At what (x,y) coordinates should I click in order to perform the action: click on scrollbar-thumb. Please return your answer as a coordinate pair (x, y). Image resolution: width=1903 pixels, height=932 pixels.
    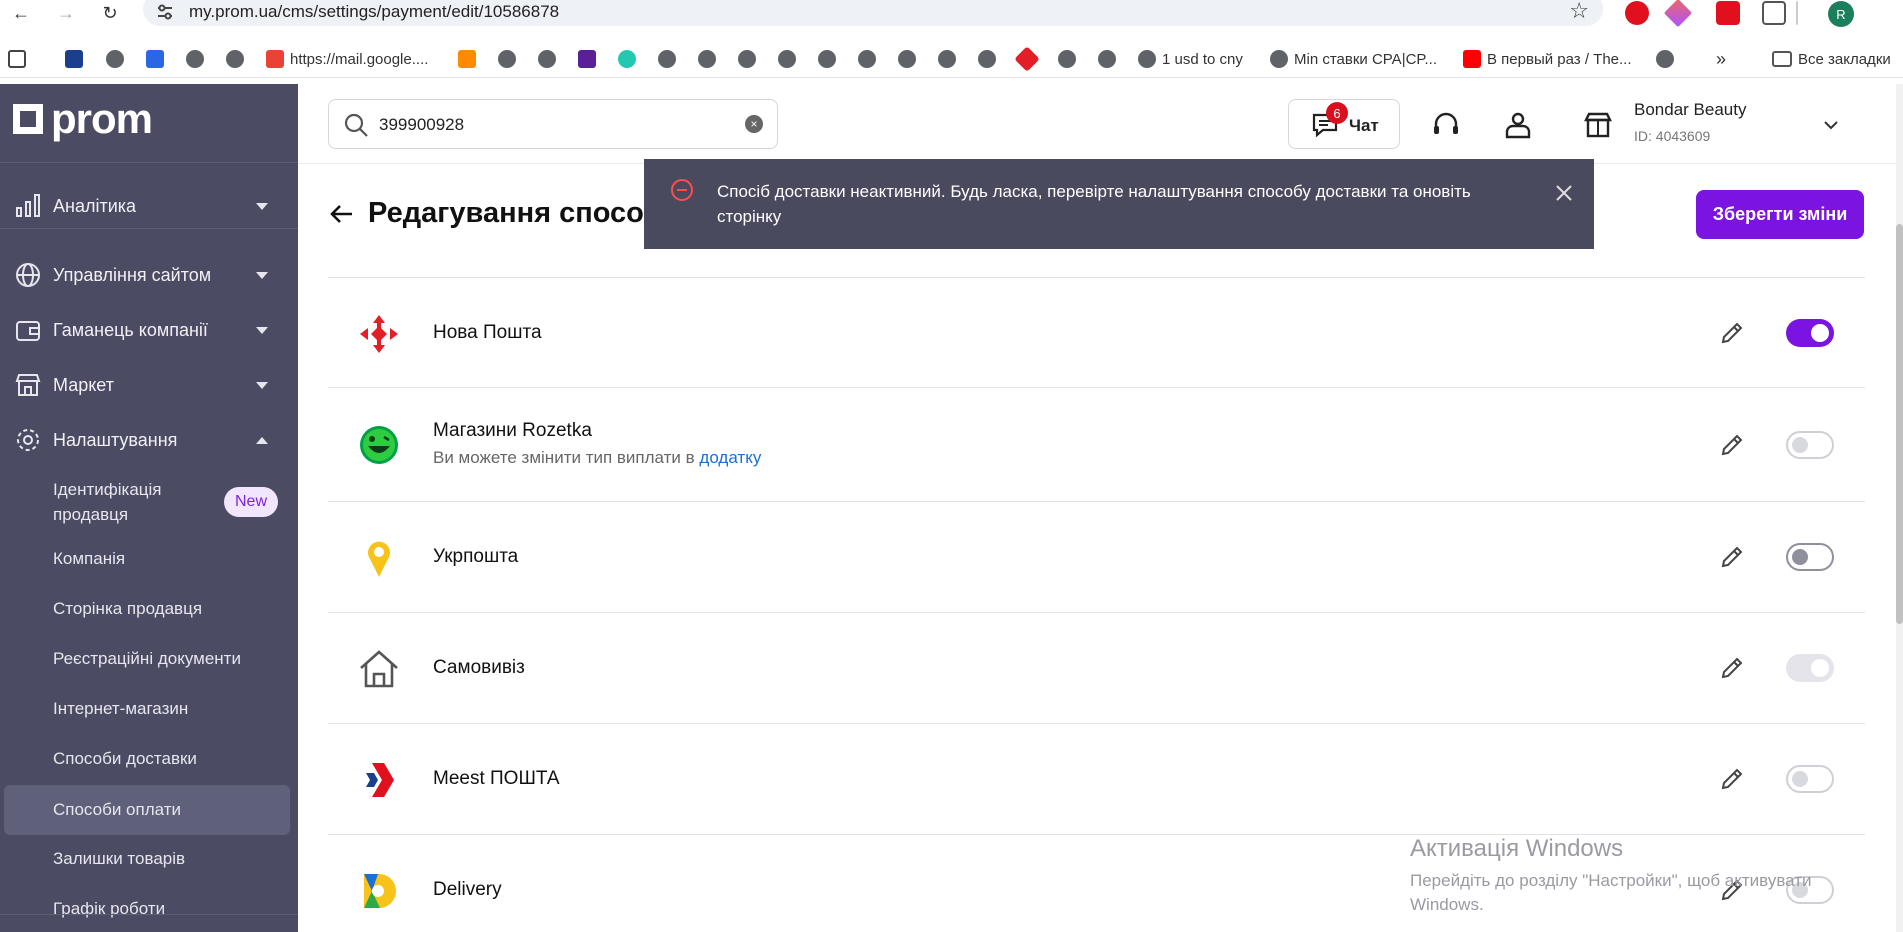
    Looking at the image, I should click on (1899, 424).